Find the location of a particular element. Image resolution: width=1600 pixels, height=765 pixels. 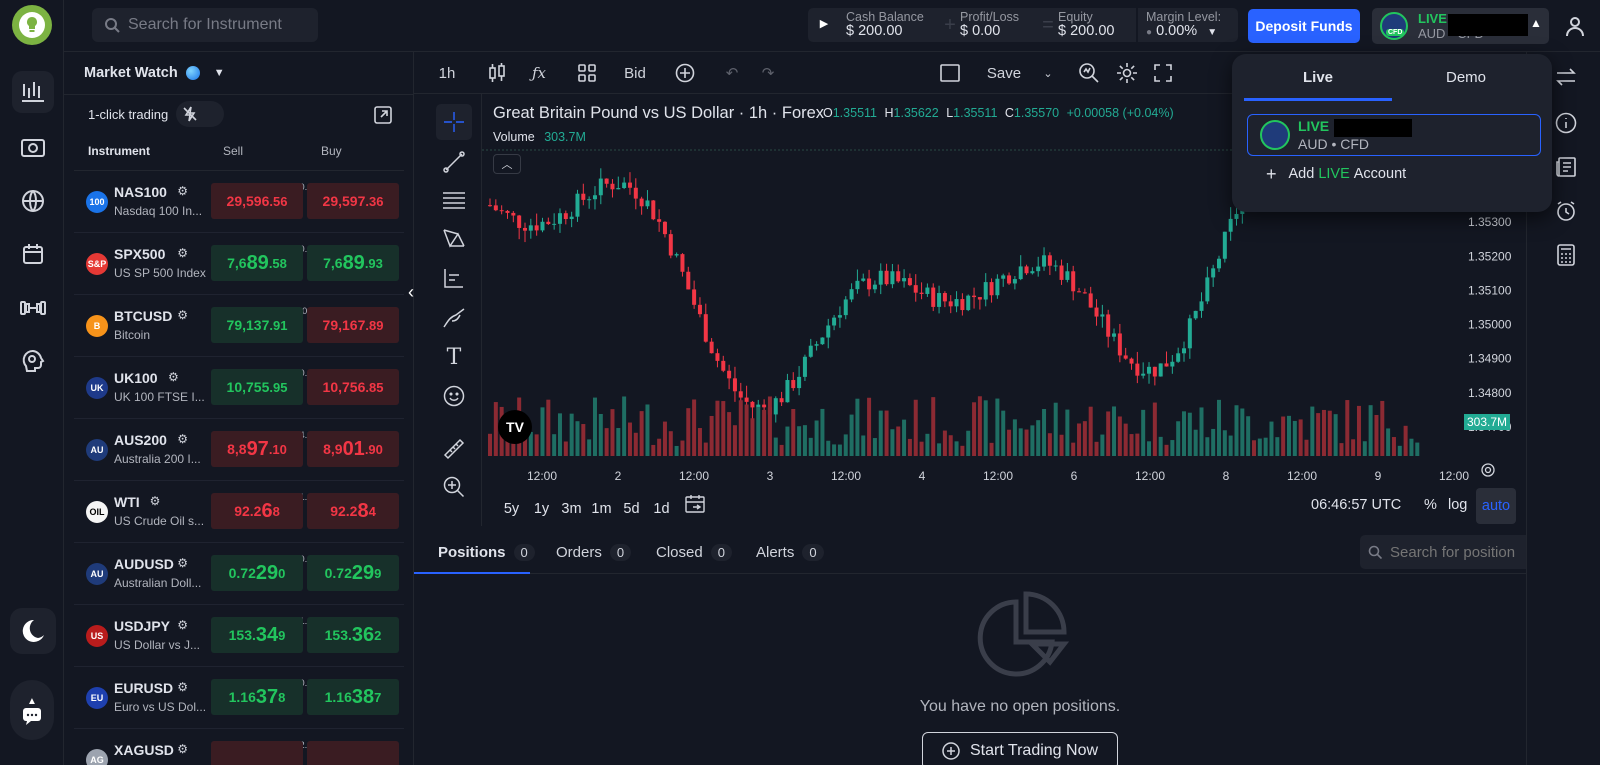

layout-grid-icon is located at coordinates (587, 73).